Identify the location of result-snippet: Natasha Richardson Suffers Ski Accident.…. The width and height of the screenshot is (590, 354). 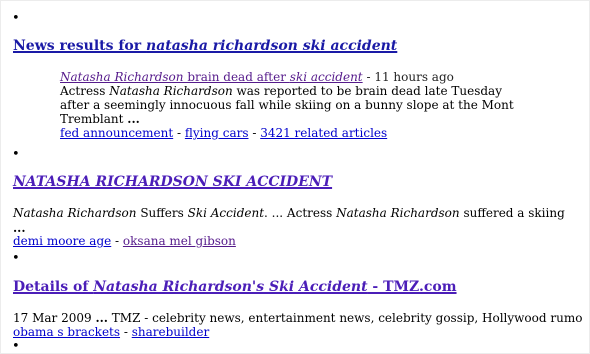
(289, 213).